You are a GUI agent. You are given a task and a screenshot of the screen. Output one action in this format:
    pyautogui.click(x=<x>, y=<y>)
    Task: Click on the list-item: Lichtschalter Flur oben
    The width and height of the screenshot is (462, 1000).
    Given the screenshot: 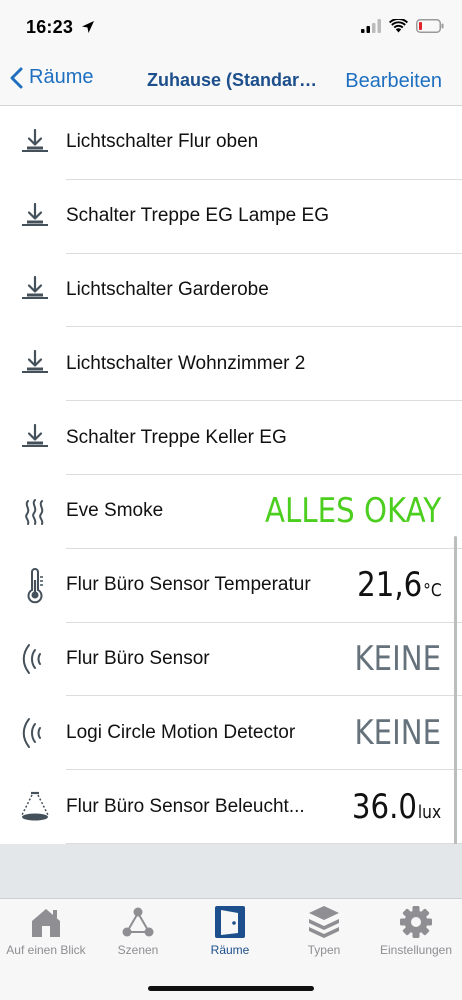 What is the action you would take?
    pyautogui.click(x=231, y=143)
    